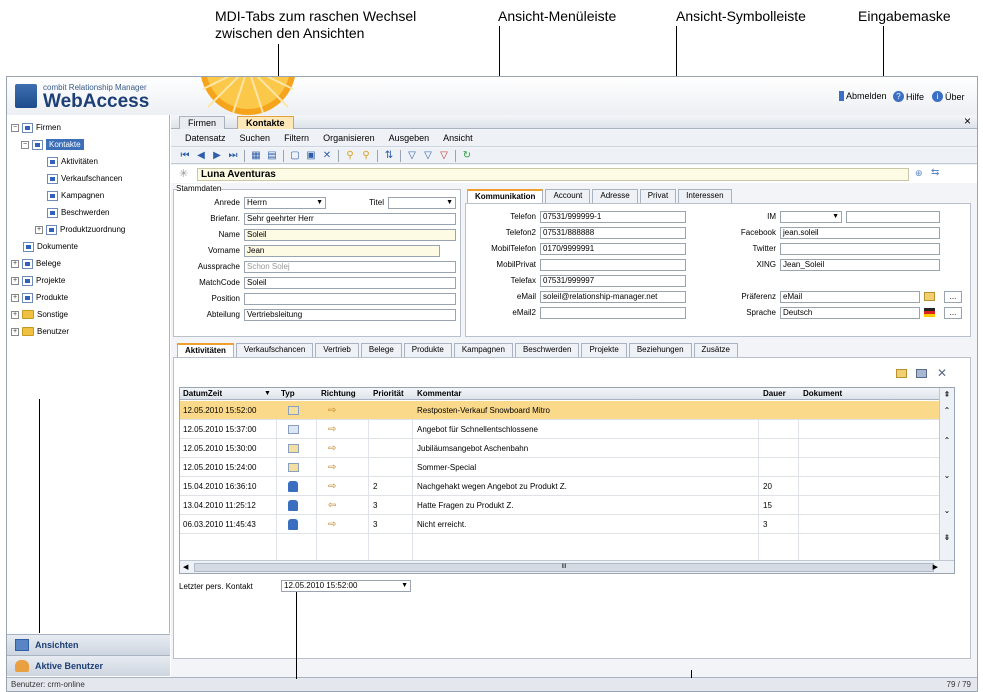 The width and height of the screenshot is (983, 692). Describe the element at coordinates (860, 265) in the screenshot. I see `xing-input: Jean_Soleil` at that location.